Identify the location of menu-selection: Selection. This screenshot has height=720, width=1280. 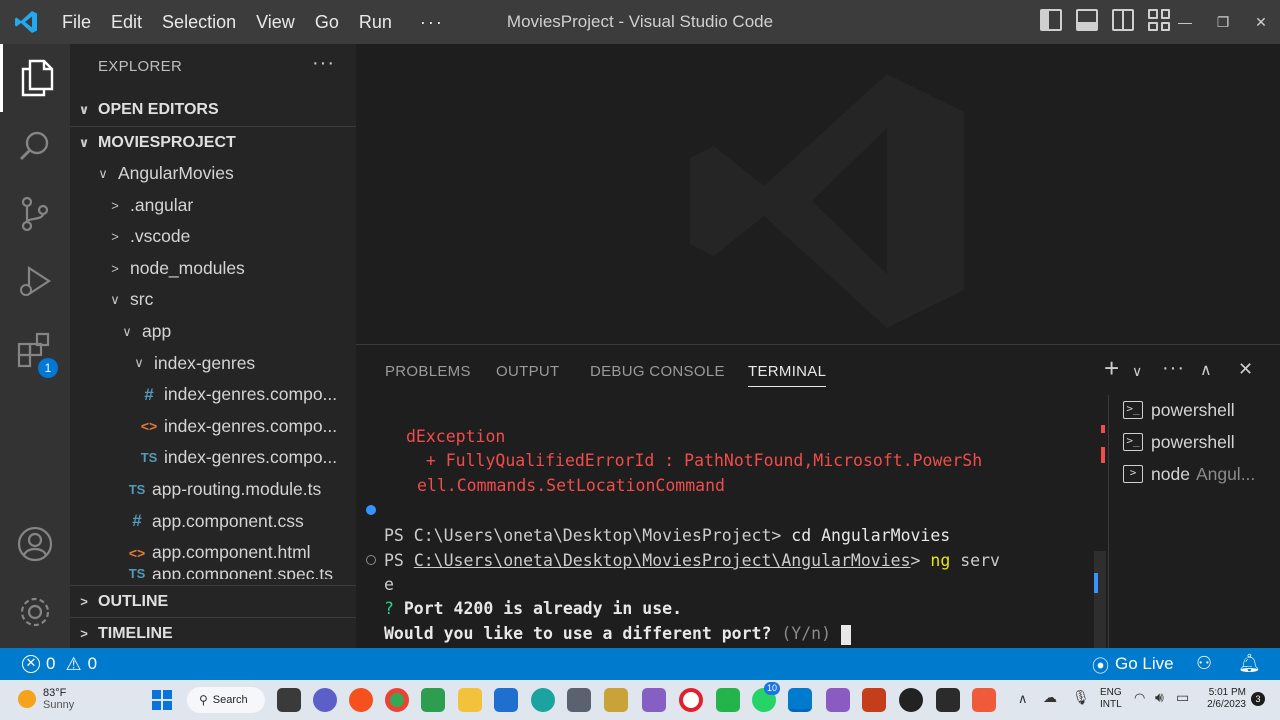
(199, 22).